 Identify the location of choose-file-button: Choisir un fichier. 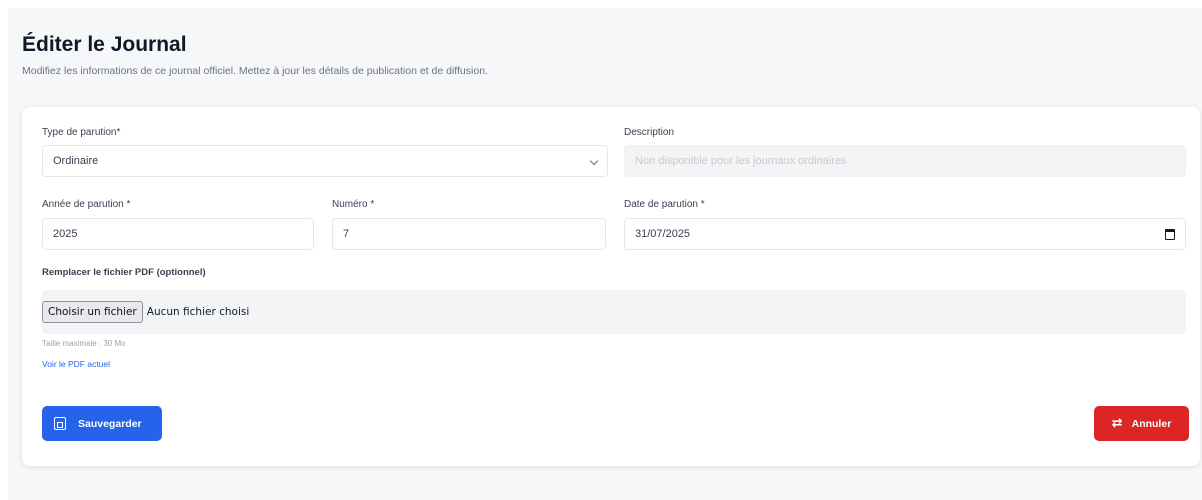
(92, 312).